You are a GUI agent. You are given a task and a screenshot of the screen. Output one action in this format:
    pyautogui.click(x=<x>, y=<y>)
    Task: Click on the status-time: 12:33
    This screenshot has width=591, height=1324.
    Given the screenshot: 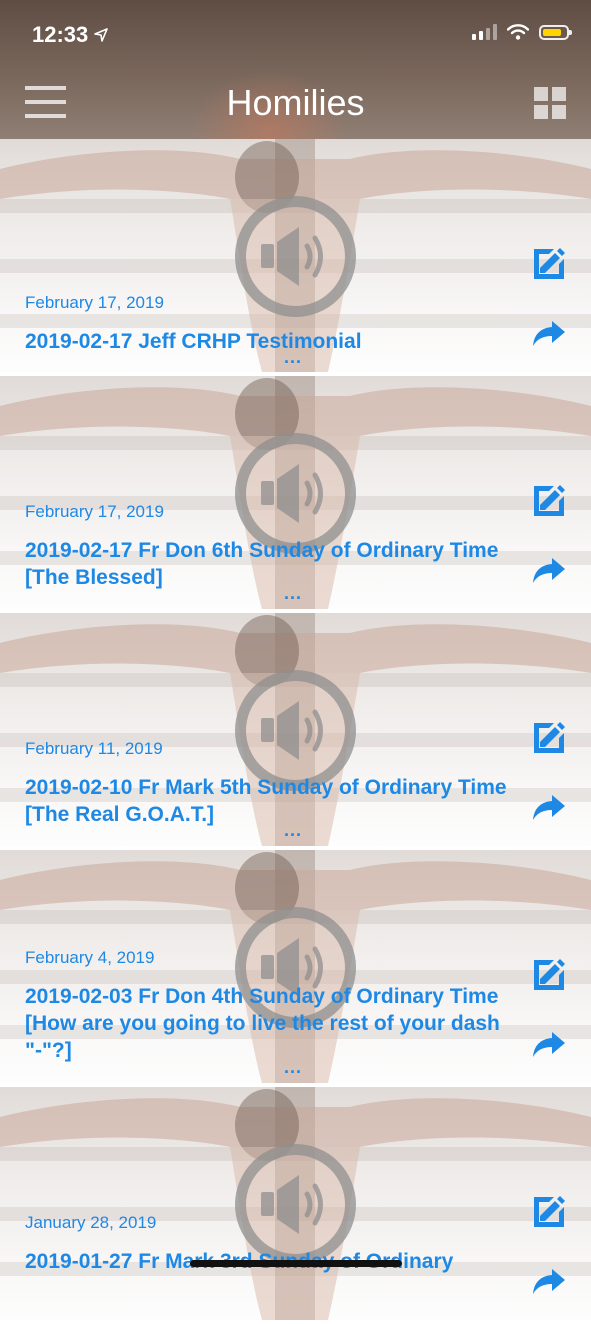 What is the action you would take?
    pyautogui.click(x=70, y=35)
    